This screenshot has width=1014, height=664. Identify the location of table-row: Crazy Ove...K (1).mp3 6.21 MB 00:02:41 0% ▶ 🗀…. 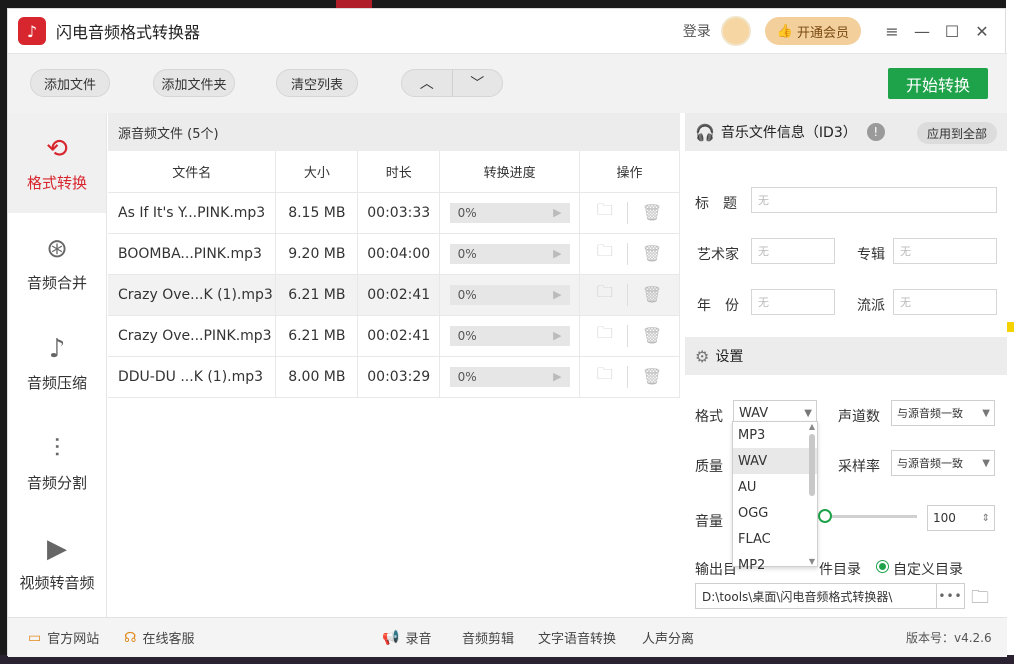
(394, 295).